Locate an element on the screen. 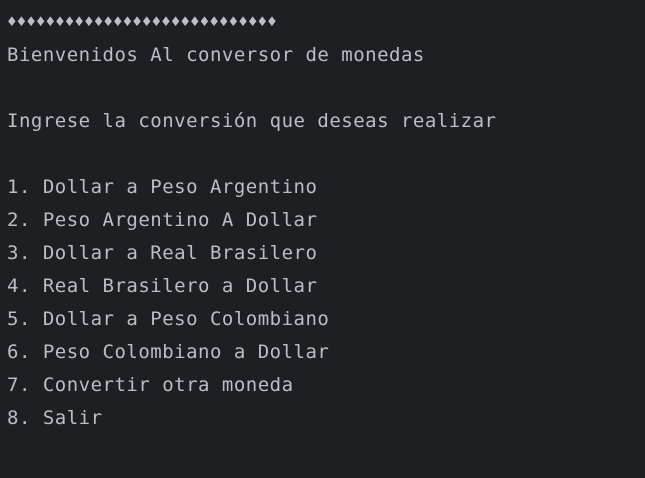 This screenshot has width=645, height=478. menu-option-2: 2. Peso Argentino A Dollar is located at coordinates (162, 220).